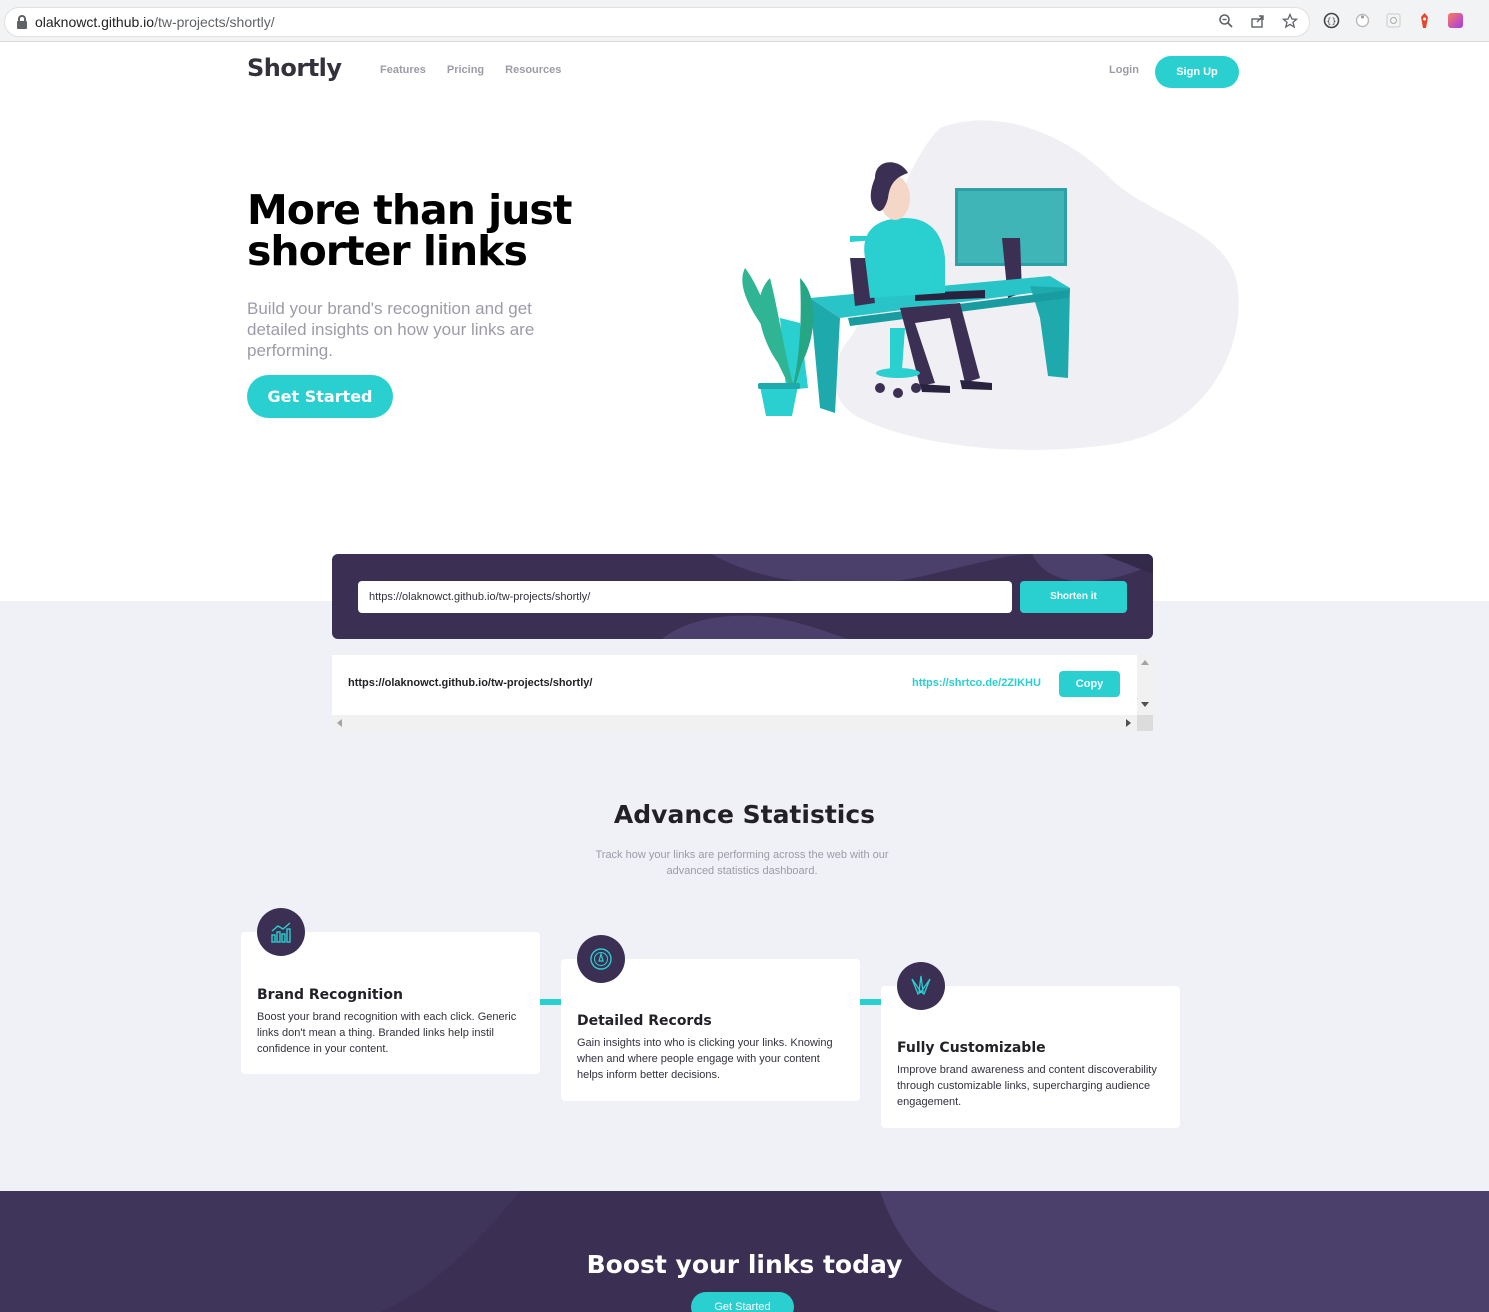 The width and height of the screenshot is (1489, 1312). What do you see at coordinates (921, 986) in the screenshot?
I see `fully-customizable-icon` at bounding box center [921, 986].